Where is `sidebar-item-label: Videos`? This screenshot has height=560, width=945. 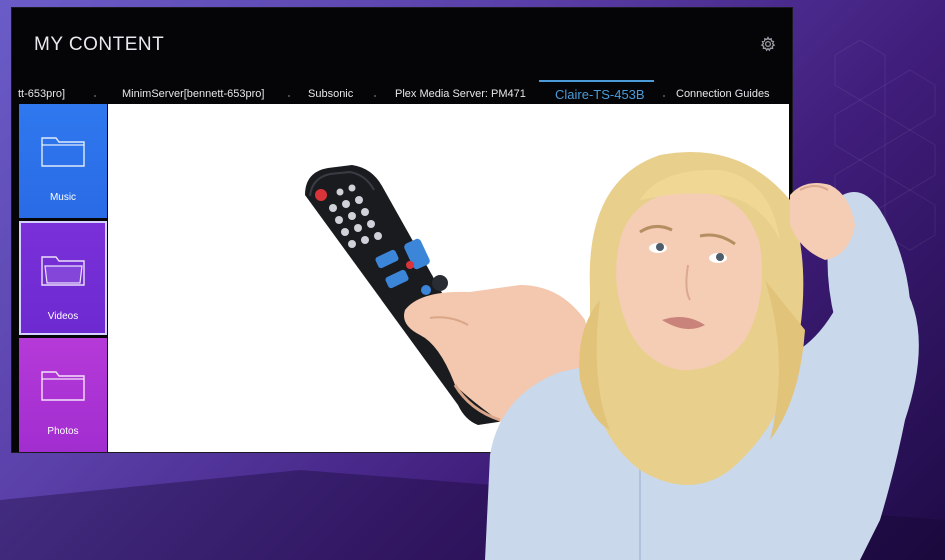
sidebar-item-label: Videos is located at coordinates (63, 316).